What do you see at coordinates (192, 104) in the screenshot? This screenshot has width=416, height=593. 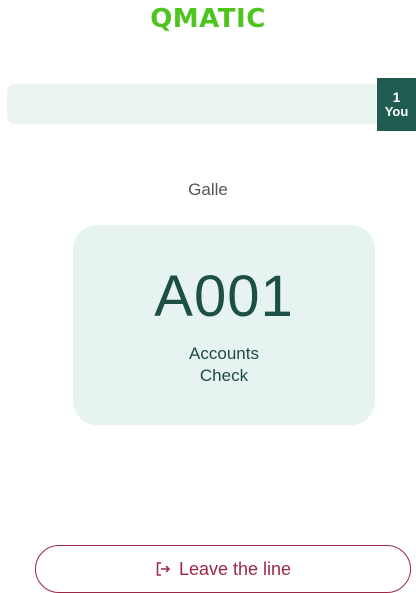 I see `queue-progress-track` at bounding box center [192, 104].